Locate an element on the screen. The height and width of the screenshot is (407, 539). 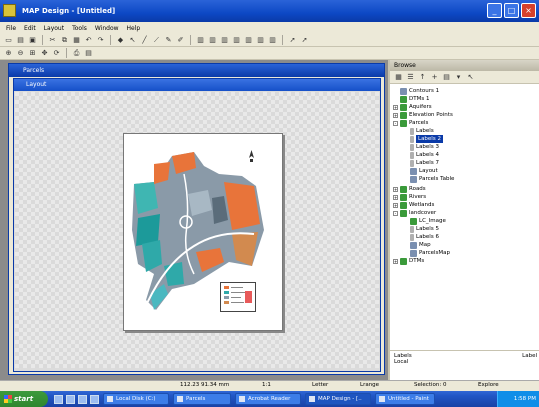
tree-item: + Aquifers is located at coordinates (412, 107).